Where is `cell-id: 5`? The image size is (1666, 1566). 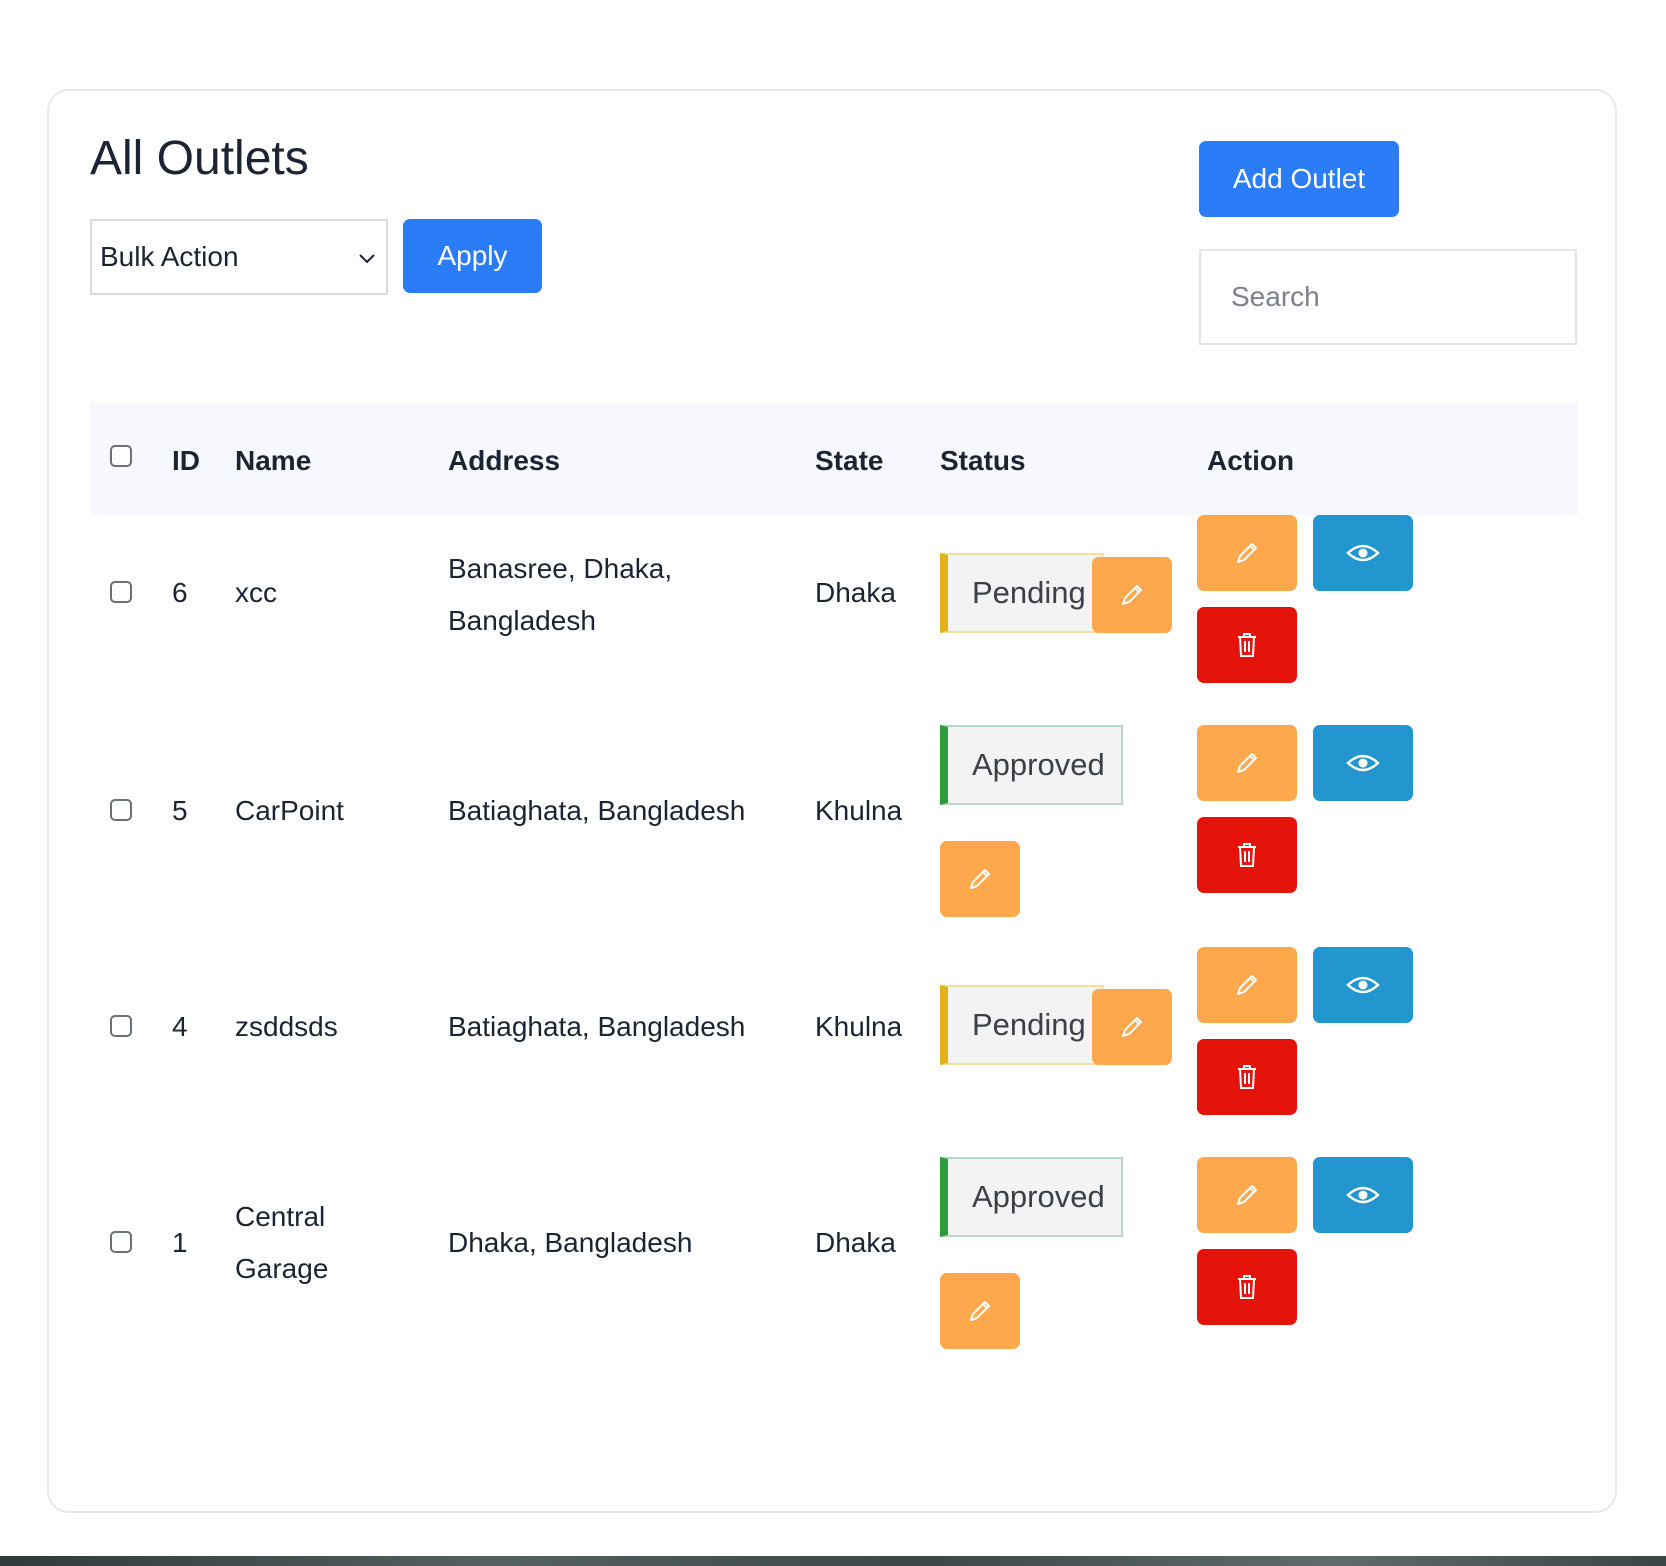 cell-id: 5 is located at coordinates (180, 810).